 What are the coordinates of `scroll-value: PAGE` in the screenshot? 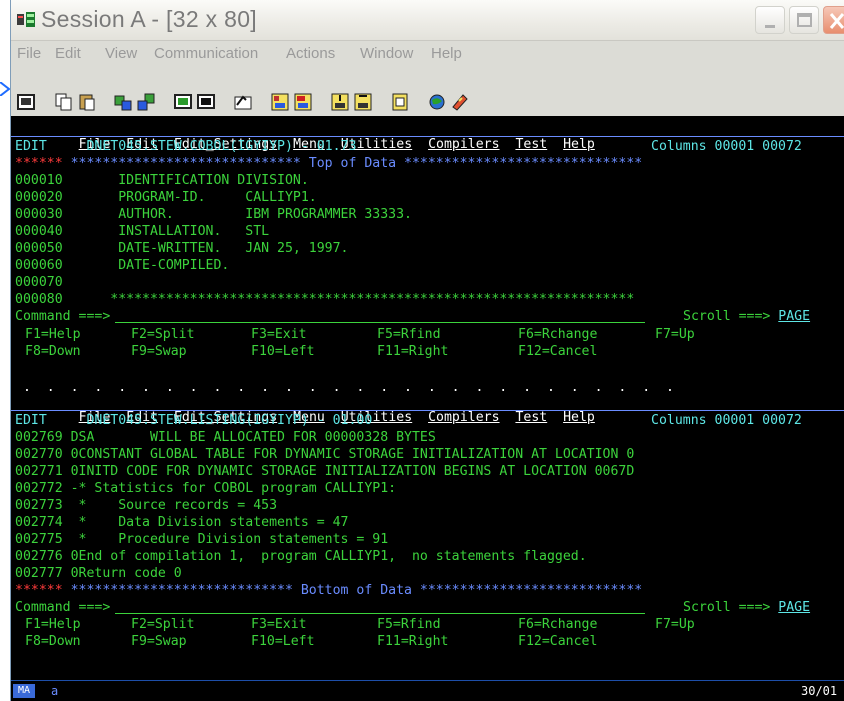 It's located at (794, 316).